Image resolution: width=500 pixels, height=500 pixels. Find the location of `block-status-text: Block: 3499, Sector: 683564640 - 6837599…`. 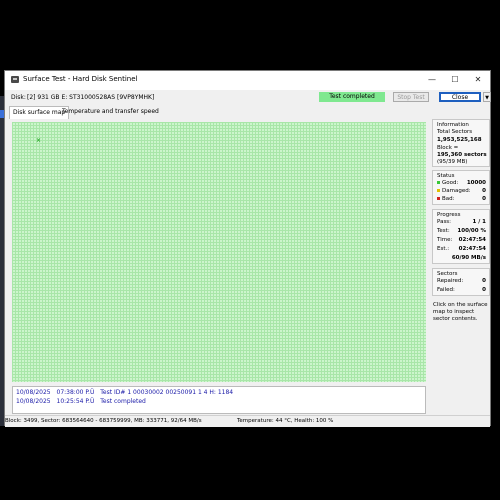

block-status-text: Block: 3499, Sector: 683564640 - 6837599… is located at coordinates (103, 421).